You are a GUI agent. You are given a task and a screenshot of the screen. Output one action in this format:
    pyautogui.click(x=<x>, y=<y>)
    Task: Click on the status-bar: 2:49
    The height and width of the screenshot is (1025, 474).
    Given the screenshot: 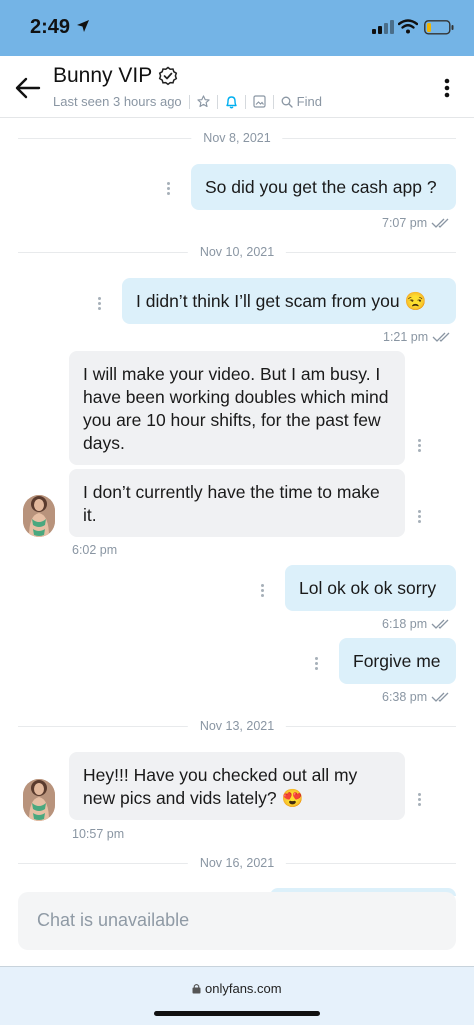 What is the action you would take?
    pyautogui.click(x=237, y=28)
    